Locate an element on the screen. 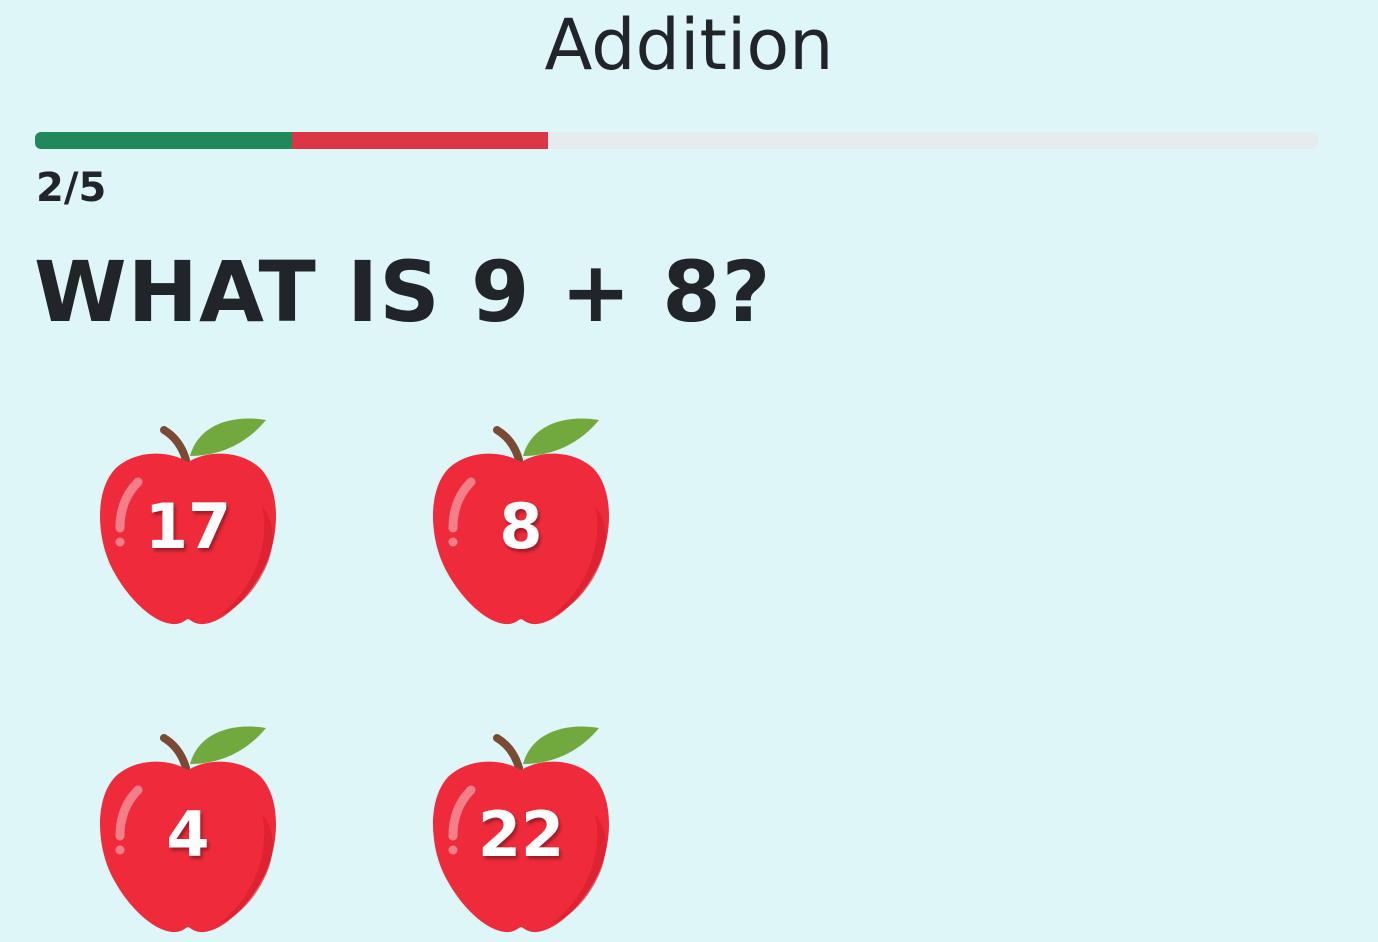 The image size is (1378, 942). answer-option-4: 22 is located at coordinates (526, 830).